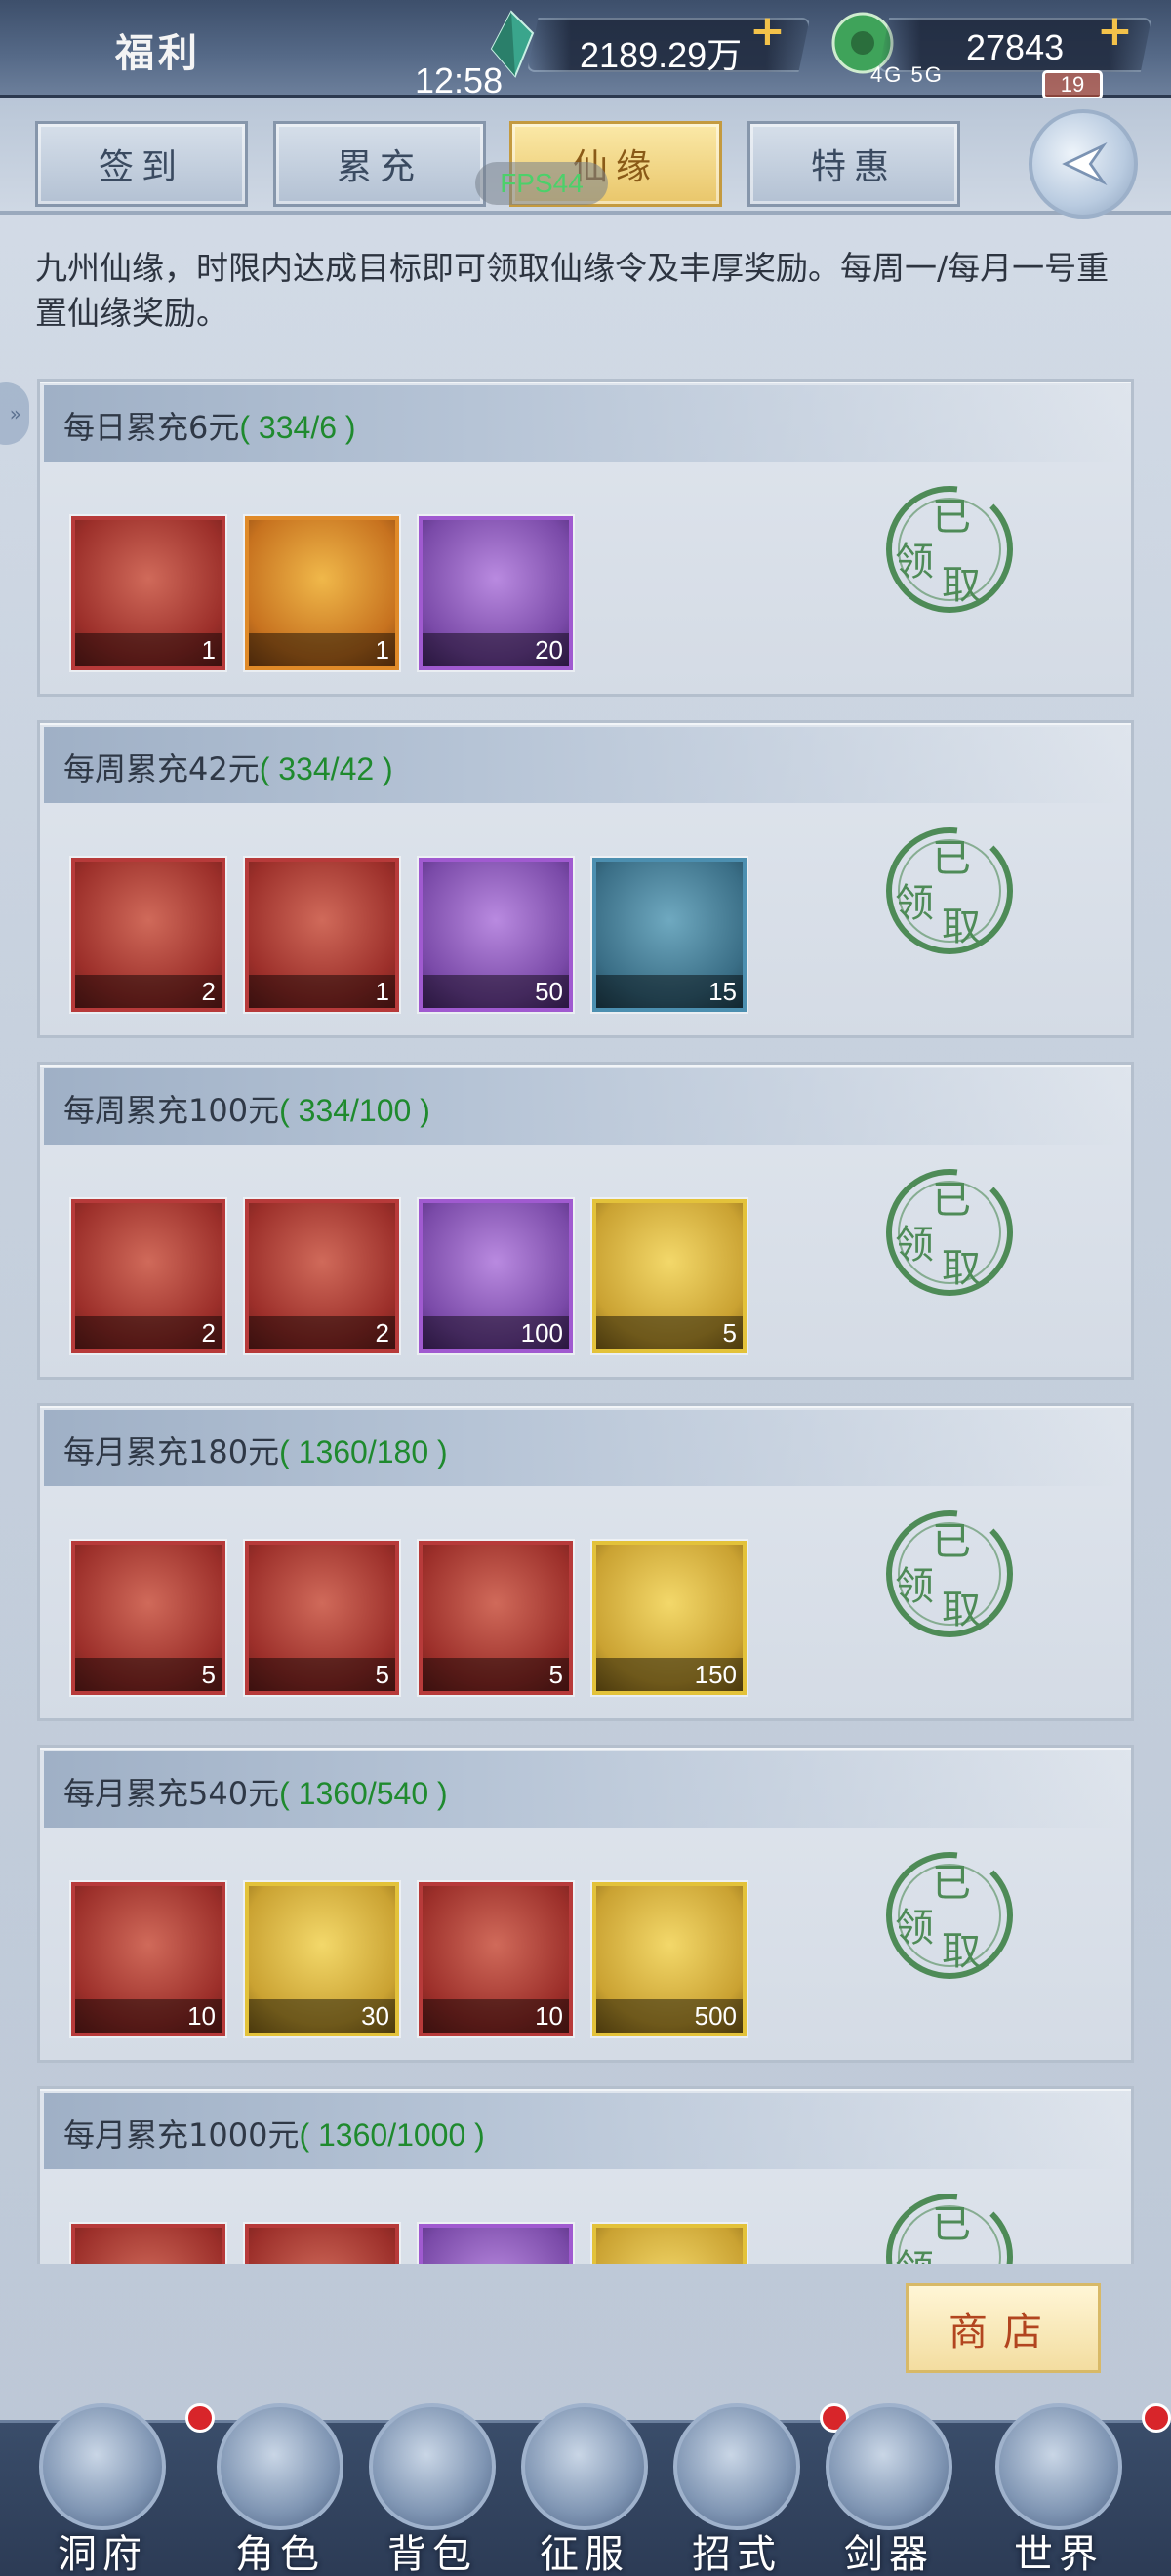  I want to click on reward-goal-text: 每月累充540元, so click(171, 1793).